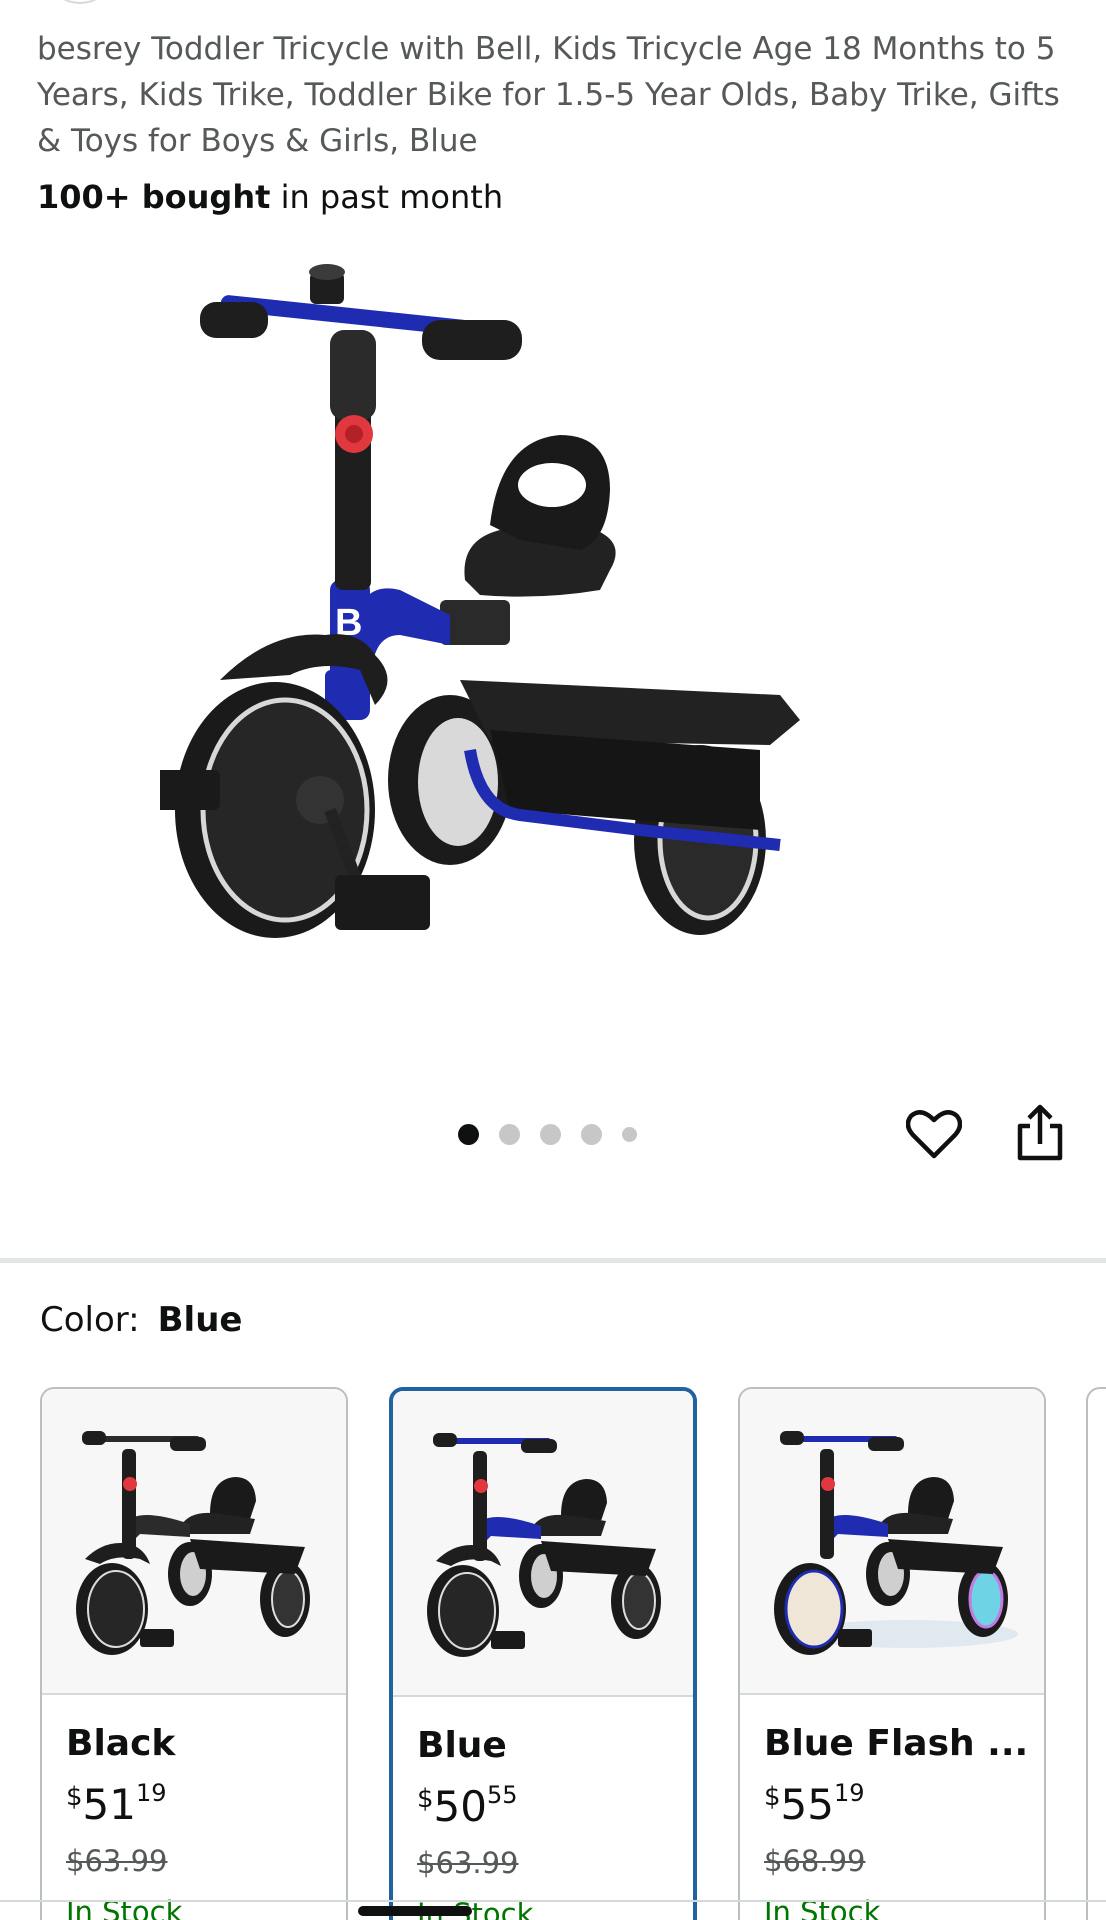  I want to click on color-swatch-blue: Blue $5055 $63.99 In Stock, so click(543, 1653).